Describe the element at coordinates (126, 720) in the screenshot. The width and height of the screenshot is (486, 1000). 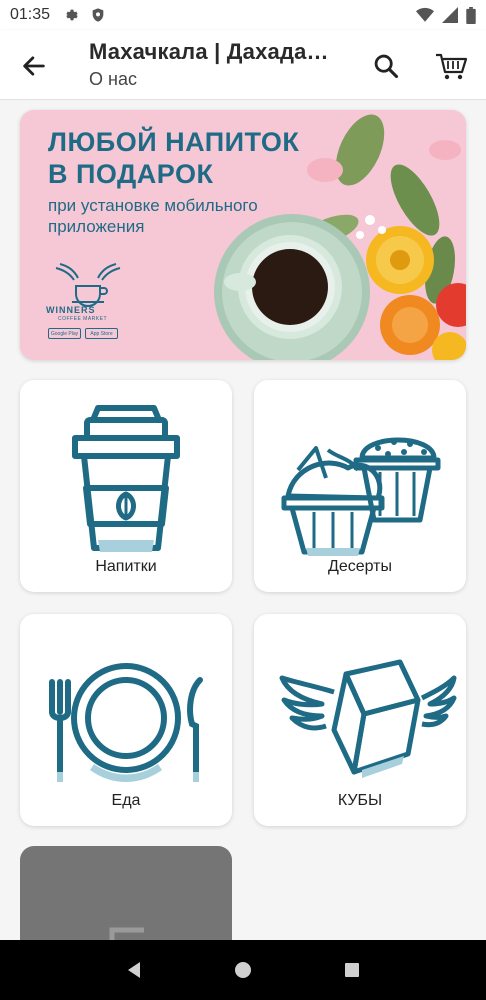
I see `category-card-food: Еда` at that location.